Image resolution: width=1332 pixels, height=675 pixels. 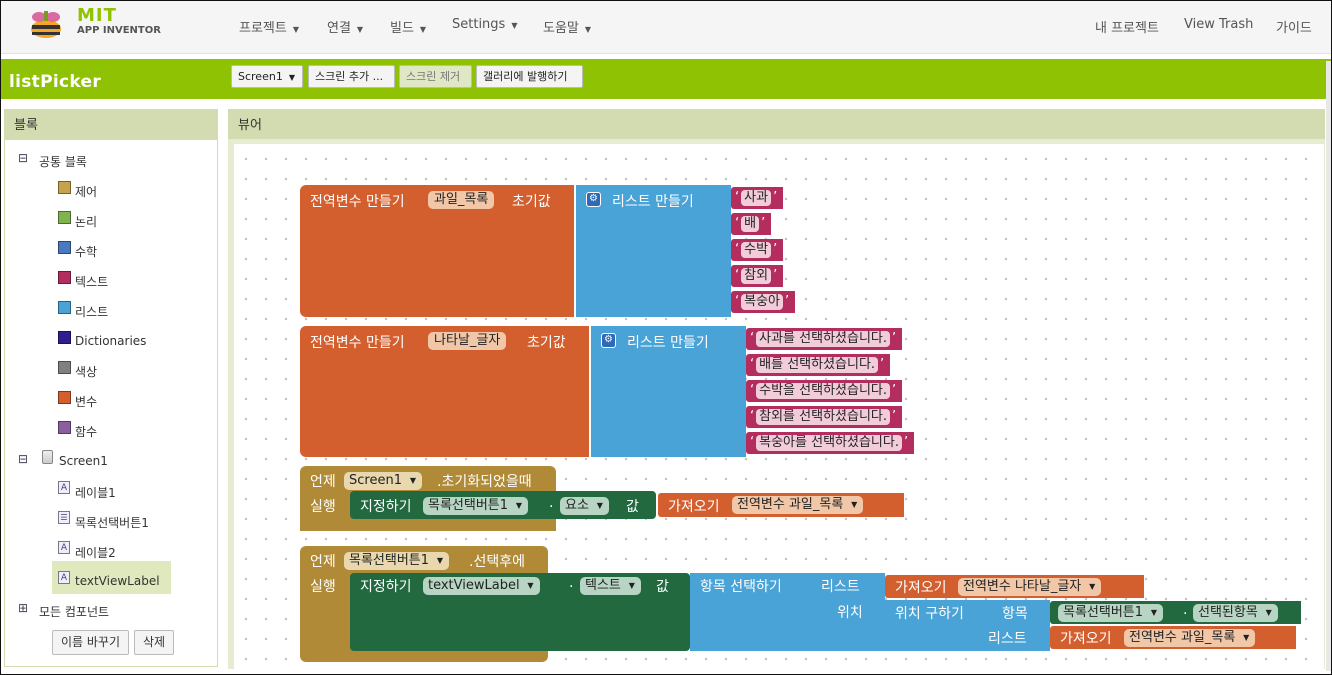 I want to click on text-block-message-melon: ‘참외를 선택하셨습니다.’, so click(x=824, y=417).